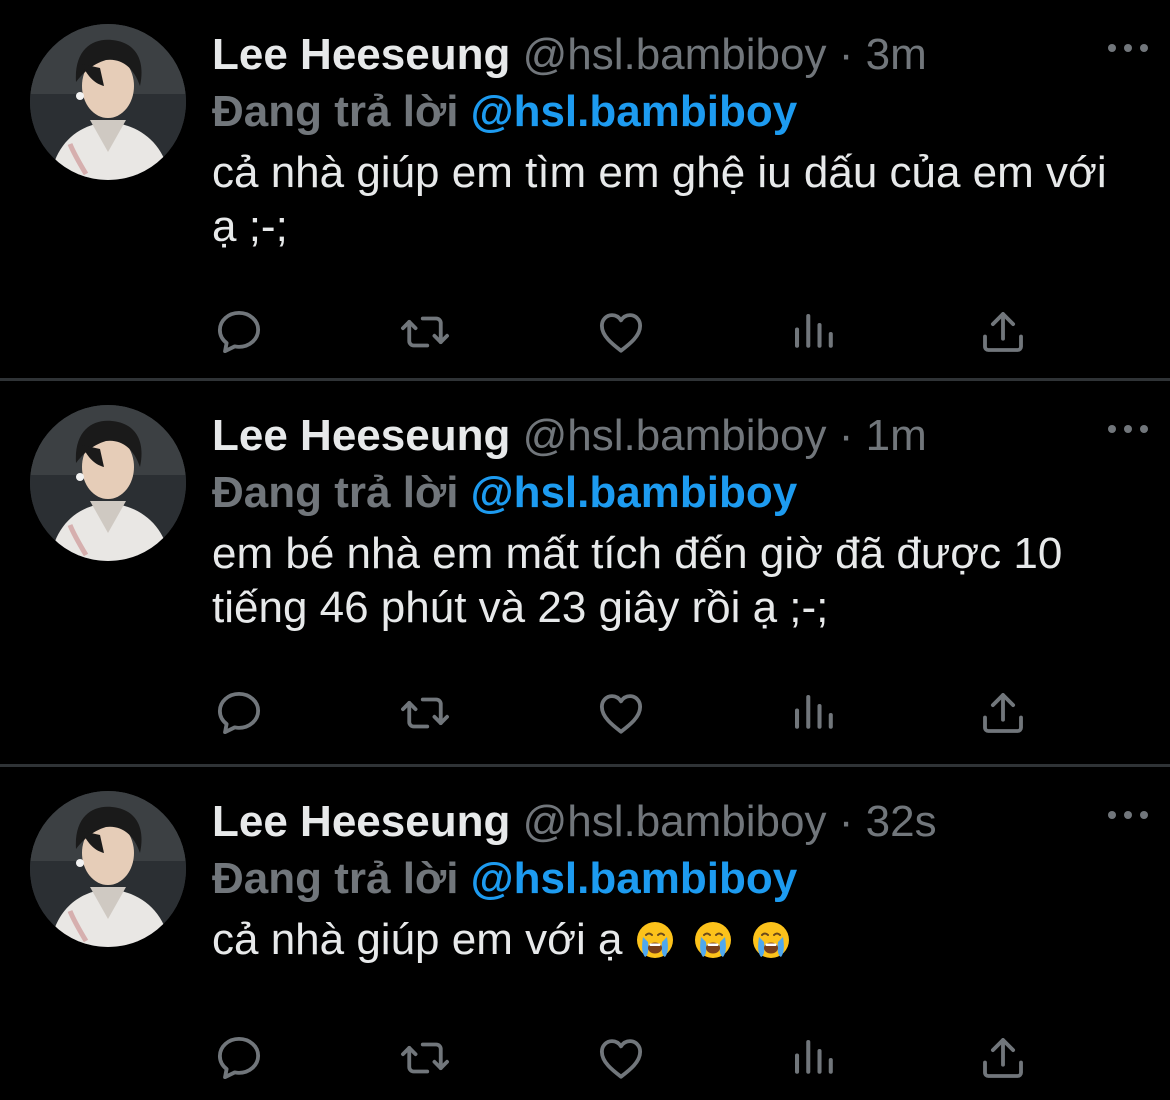 This screenshot has width=1170, height=1100. I want to click on tweet-header: Lee Heeseung @hsl.bambiboy · 3m, so click(681, 55).